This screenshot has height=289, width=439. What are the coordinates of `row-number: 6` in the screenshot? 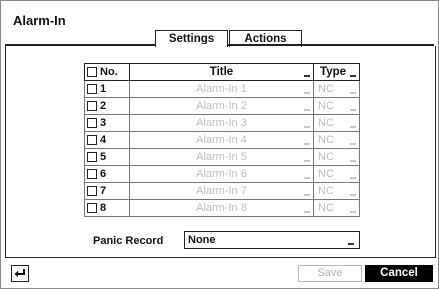 It's located at (103, 174).